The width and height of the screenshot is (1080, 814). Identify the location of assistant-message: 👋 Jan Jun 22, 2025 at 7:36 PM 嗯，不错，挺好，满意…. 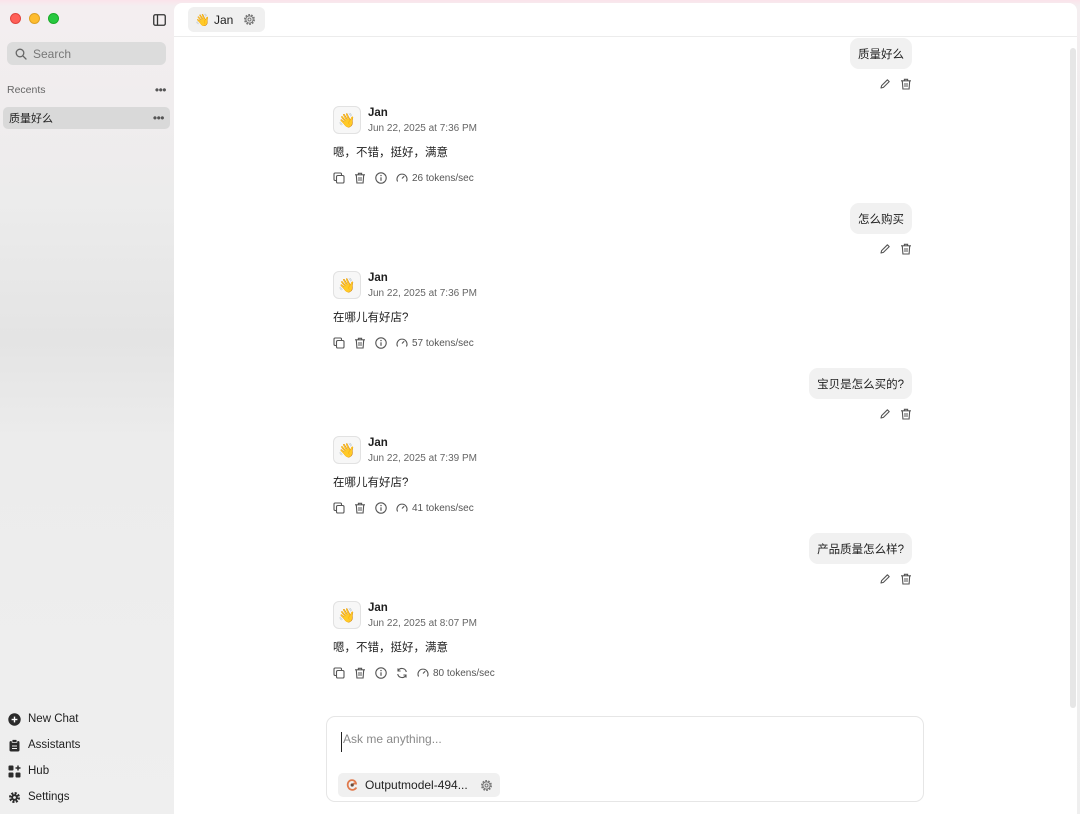
(633, 145).